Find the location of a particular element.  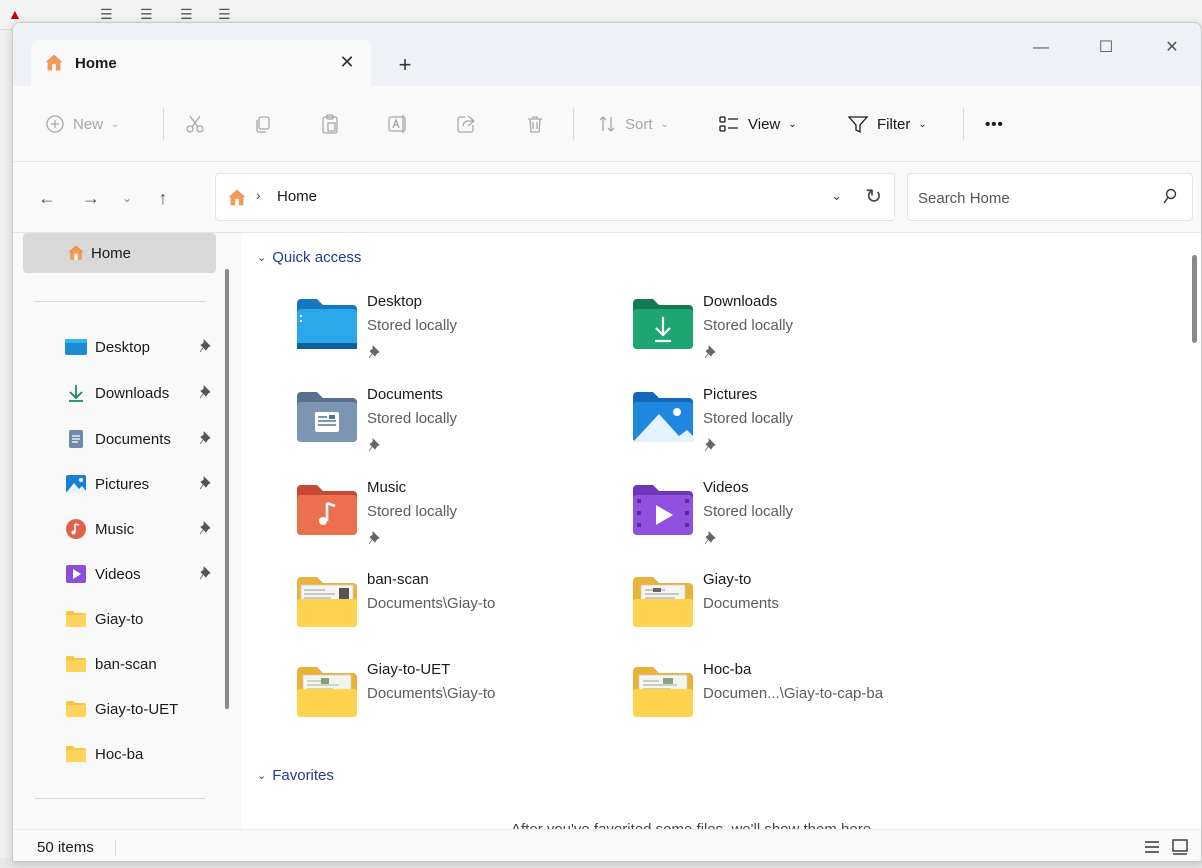

quick-access-header: ⌄ Quick access is located at coordinates (309, 257).